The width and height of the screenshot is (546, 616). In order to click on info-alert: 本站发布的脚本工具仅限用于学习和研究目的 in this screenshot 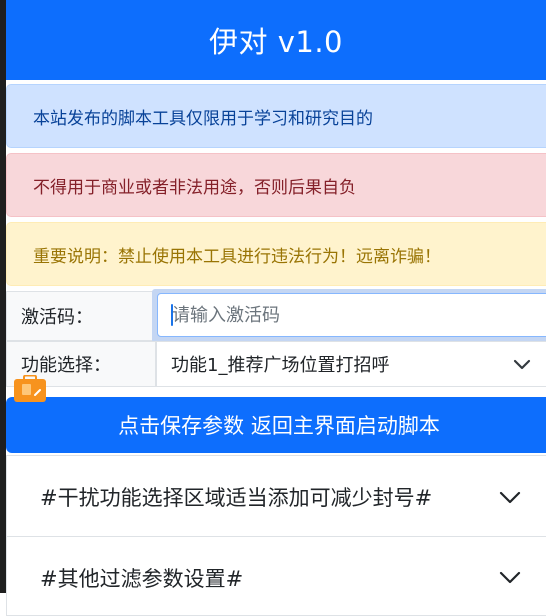, I will do `click(276, 116)`.